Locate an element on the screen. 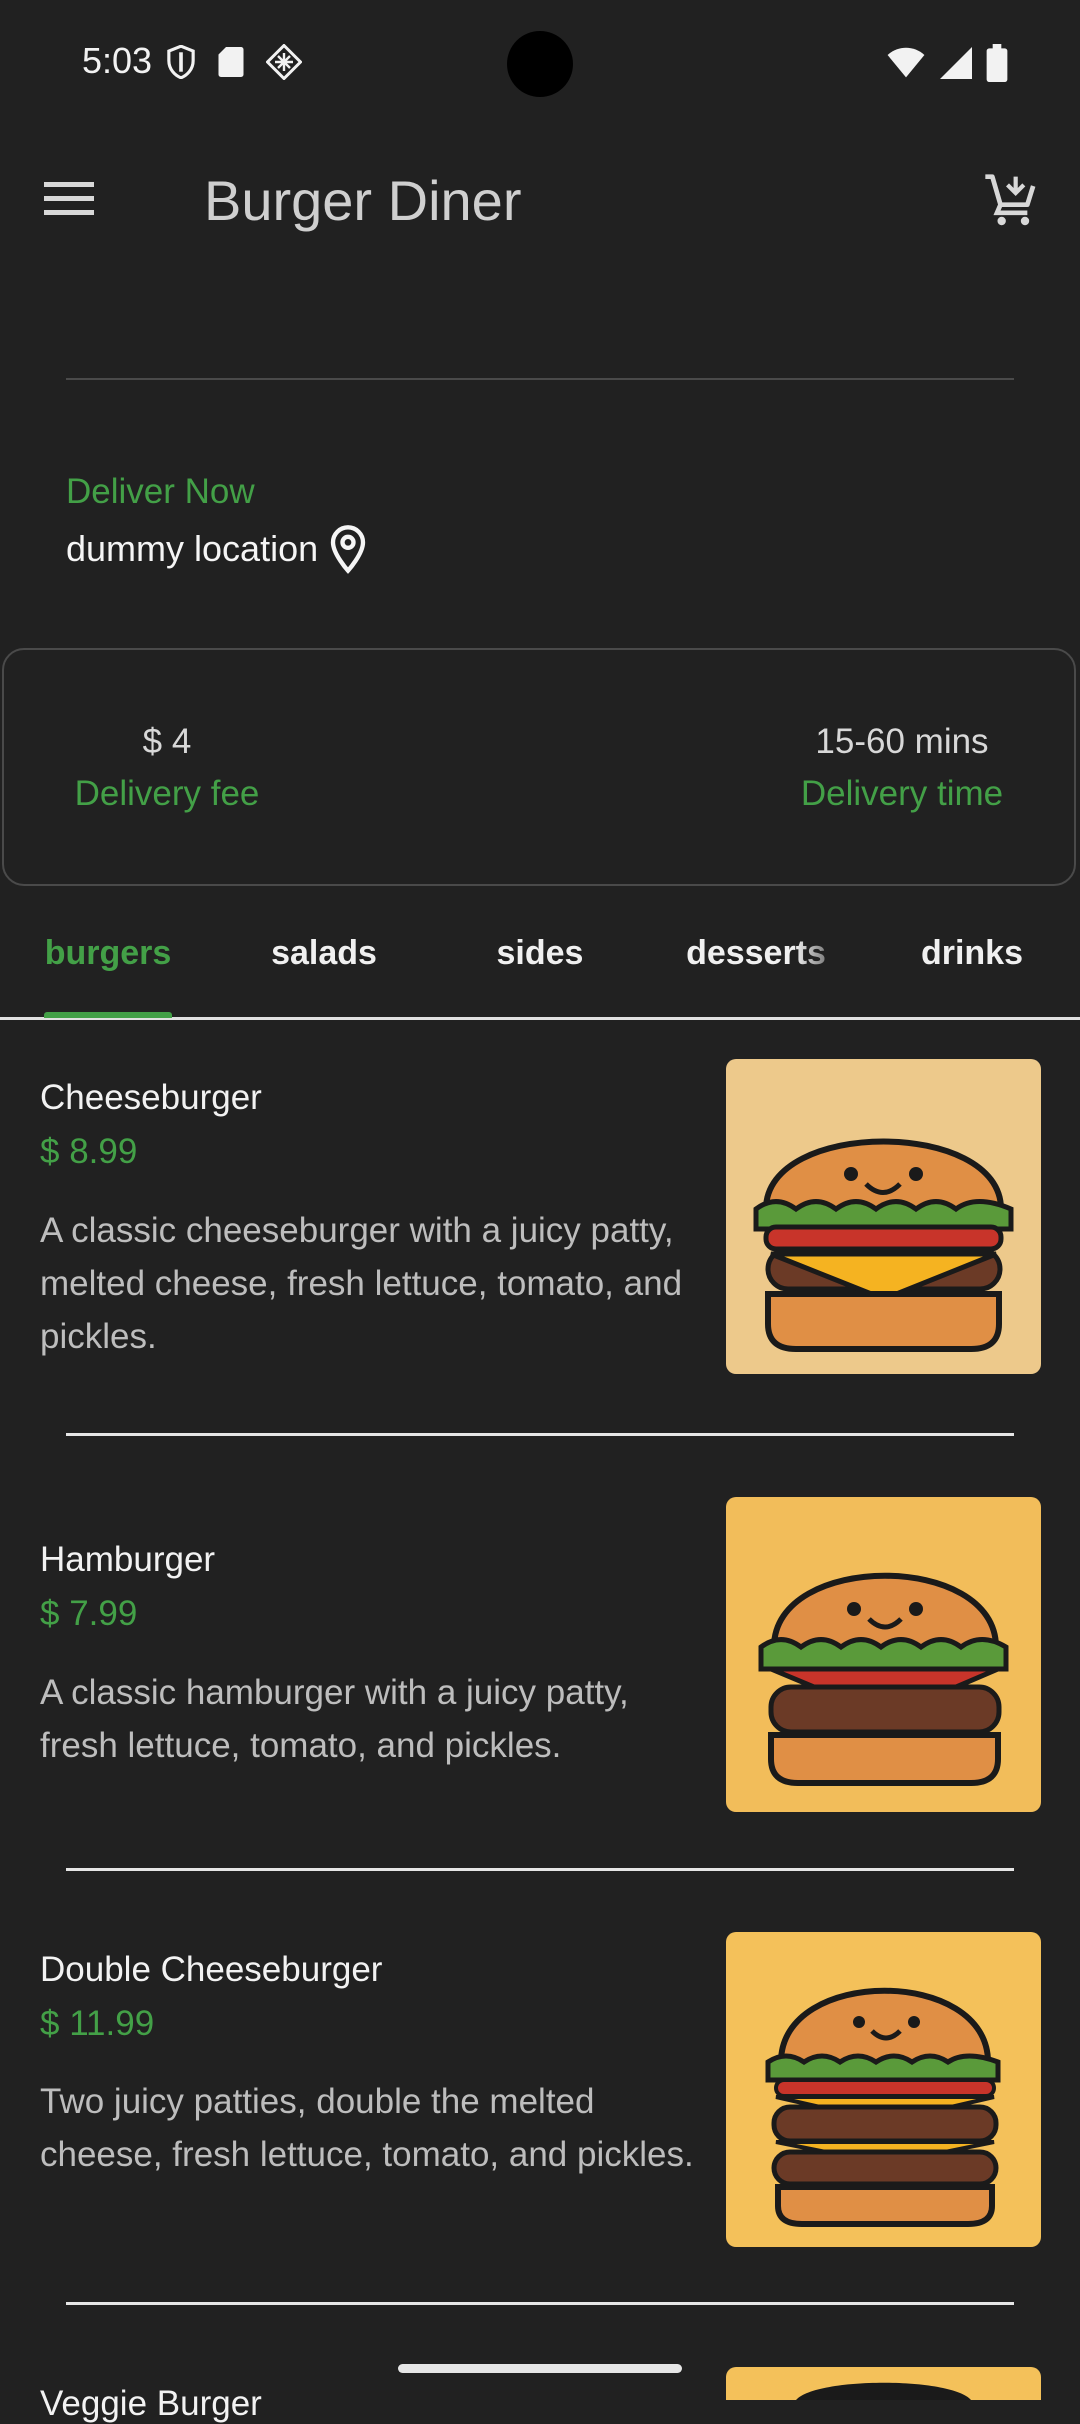 Image resolution: width=1080 pixels, height=2424 pixels. tab-drinks: drinks is located at coordinates (972, 977).